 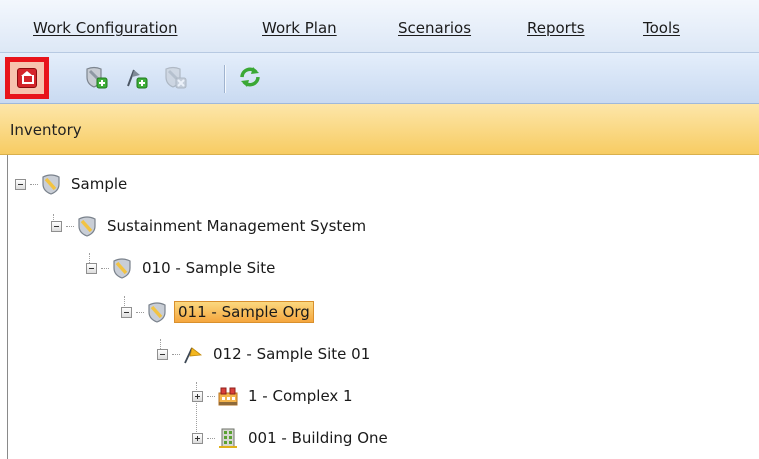 I want to click on tree-node-label: 012 - Sample Site 01, so click(x=292, y=354).